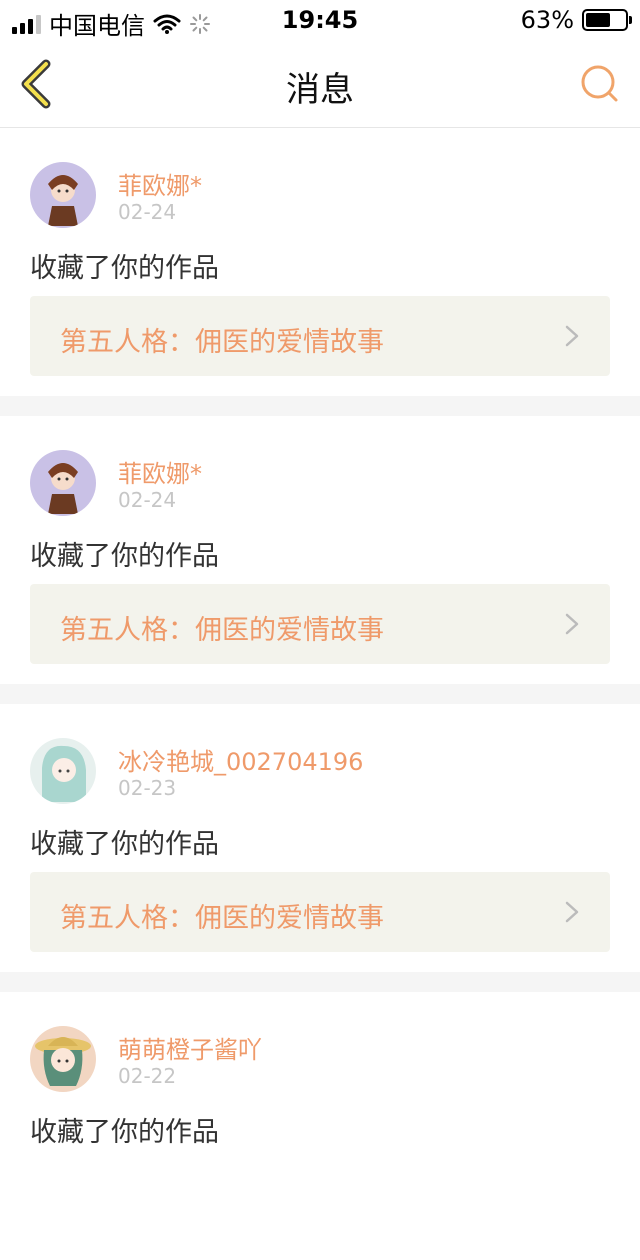 The height and width of the screenshot is (1260, 640). I want to click on message-date: 02-23, so click(147, 788).